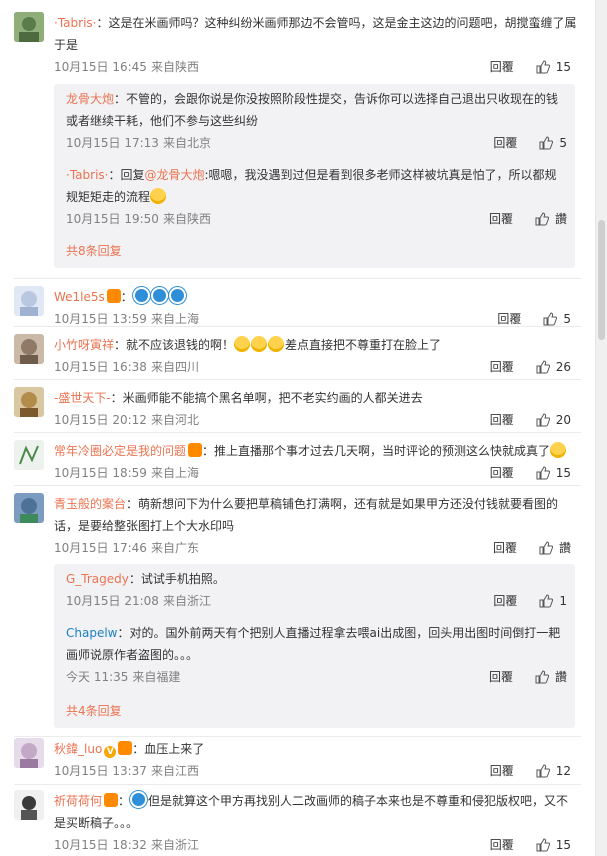  Describe the element at coordinates (120, 451) in the screenshot. I see `username: 常年冷圈必定是我的问题` at that location.